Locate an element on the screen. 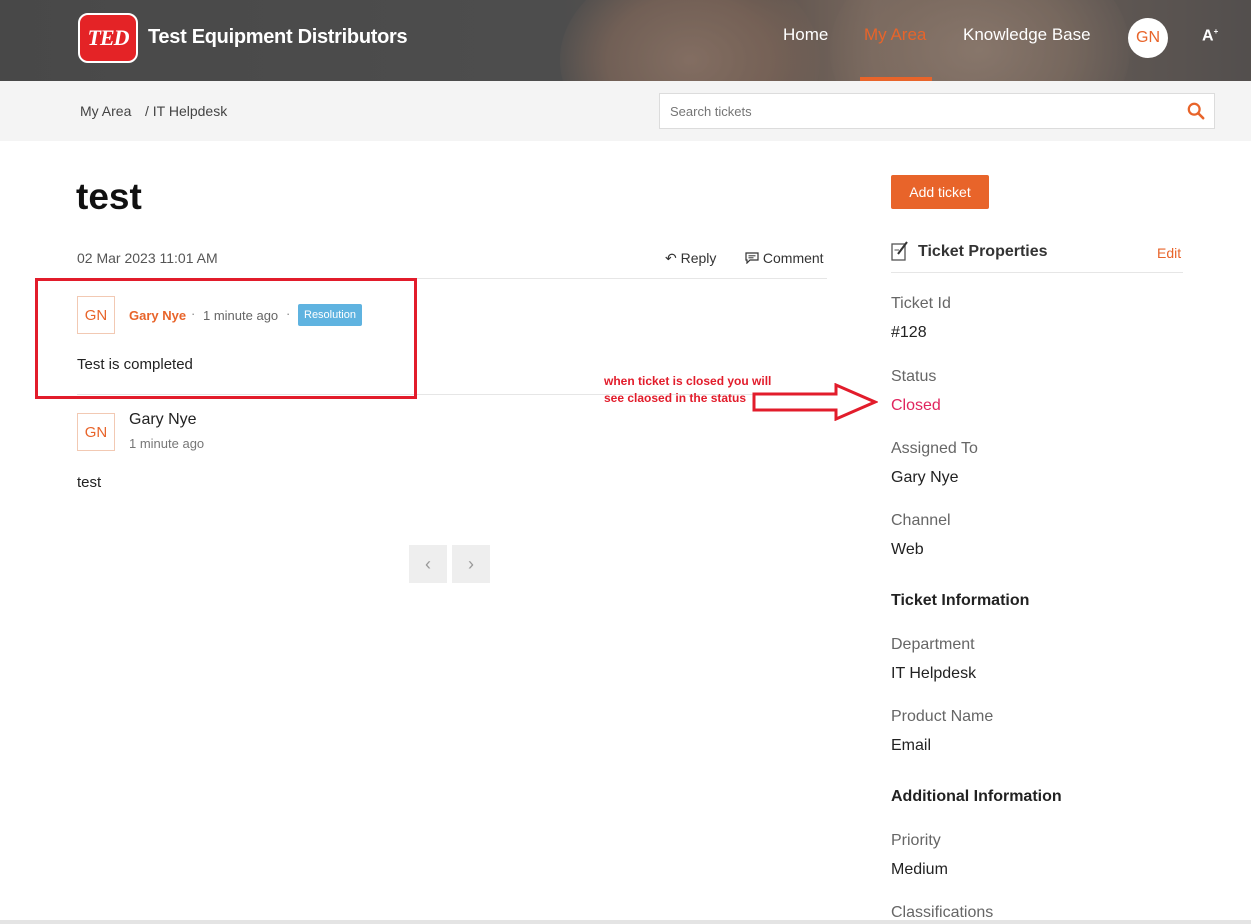  priority-label: Priority is located at coordinates (916, 840).